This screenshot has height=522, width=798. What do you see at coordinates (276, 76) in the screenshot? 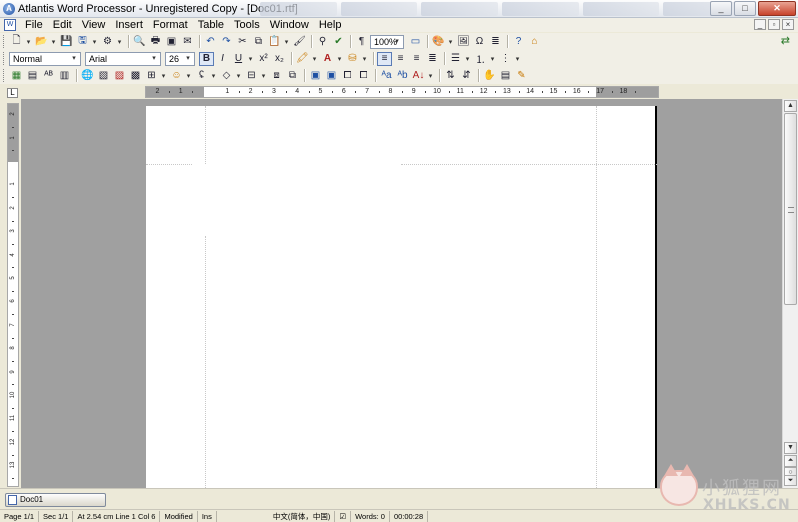
I see `merge-cells-icon: ⧈` at bounding box center [276, 76].